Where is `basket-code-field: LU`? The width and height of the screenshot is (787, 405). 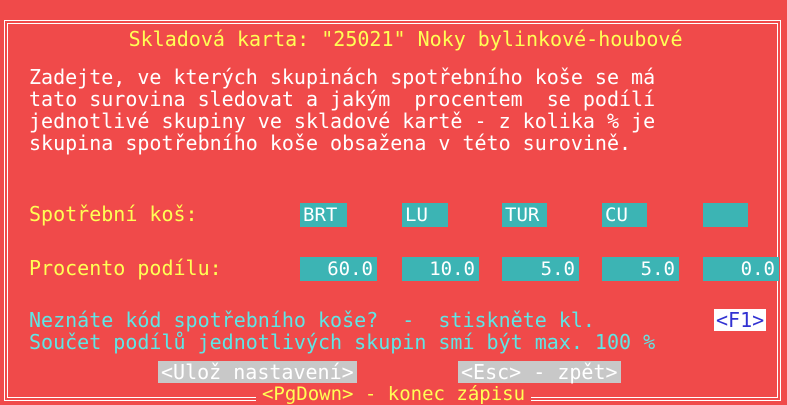
basket-code-field: LU is located at coordinates (425, 215).